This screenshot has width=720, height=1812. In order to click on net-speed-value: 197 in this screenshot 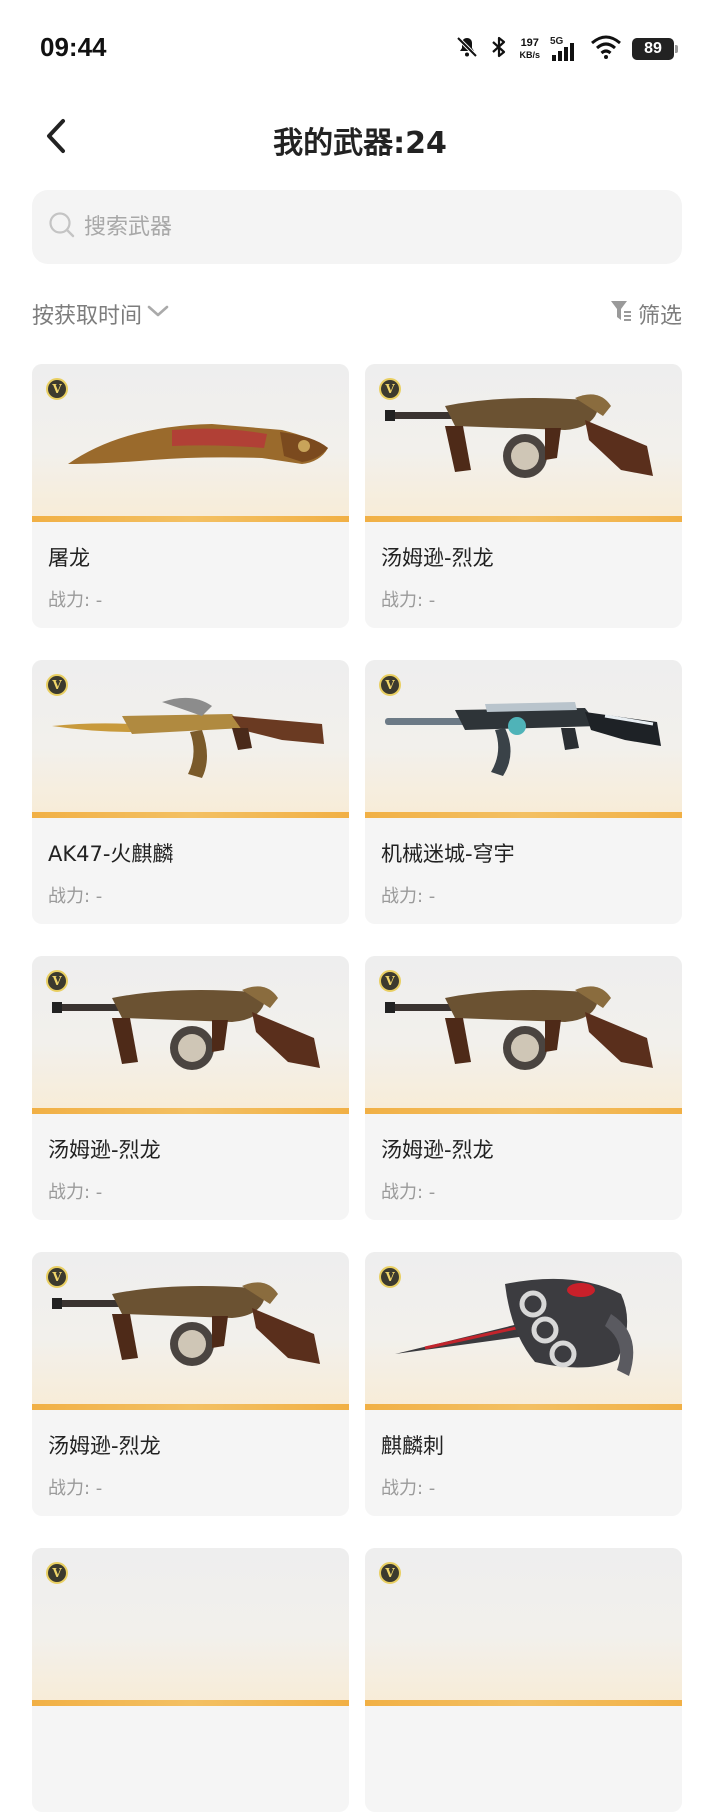, I will do `click(529, 43)`.